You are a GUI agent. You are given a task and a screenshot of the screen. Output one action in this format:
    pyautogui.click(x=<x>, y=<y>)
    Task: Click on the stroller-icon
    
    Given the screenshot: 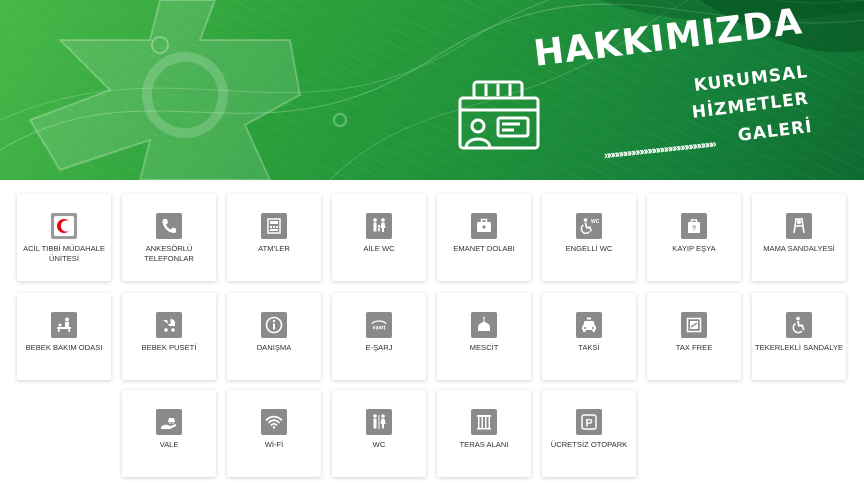 What is the action you would take?
    pyautogui.click(x=169, y=325)
    